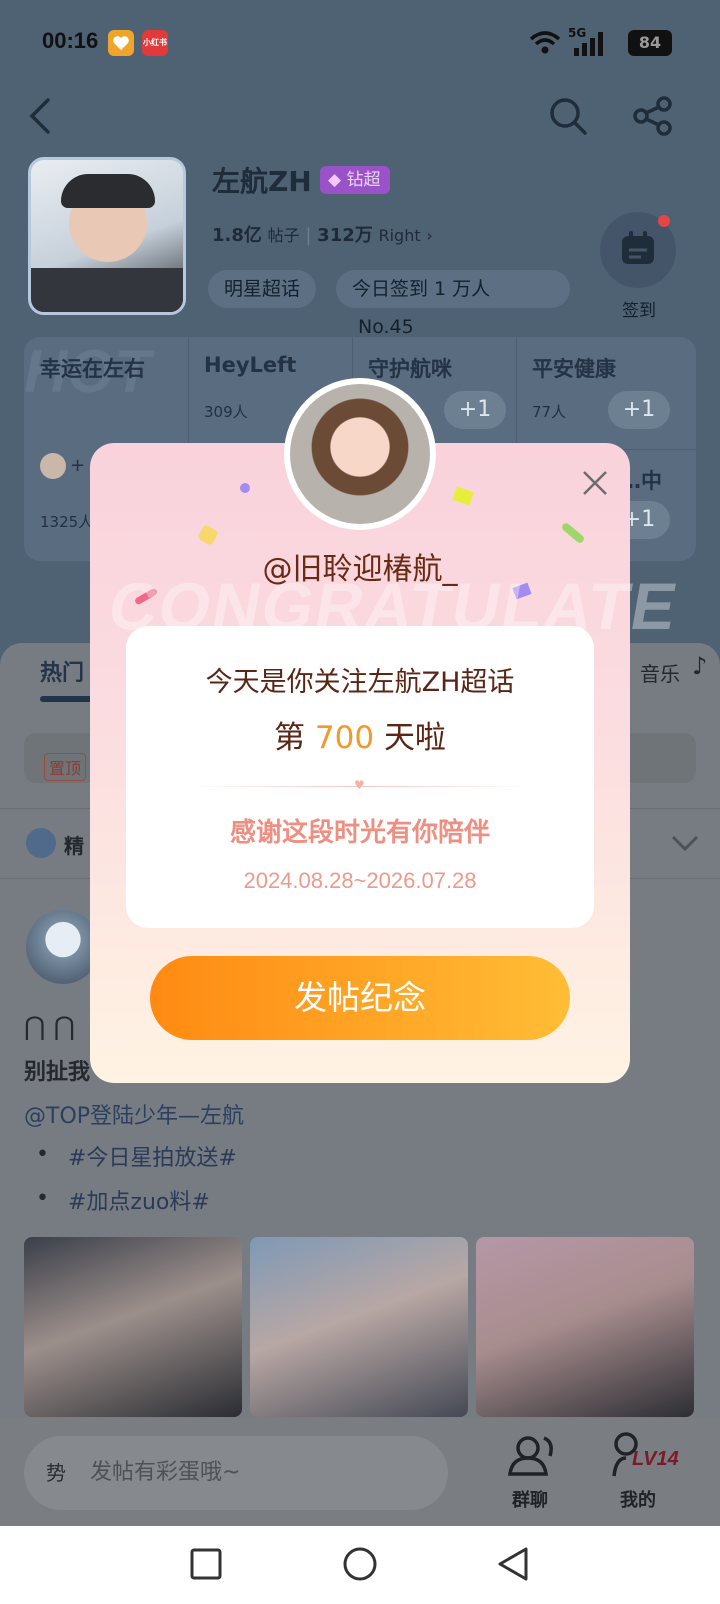 The width and height of the screenshot is (720, 1604). What do you see at coordinates (534, 1455) in the screenshot?
I see `group-chat-icon` at bounding box center [534, 1455].